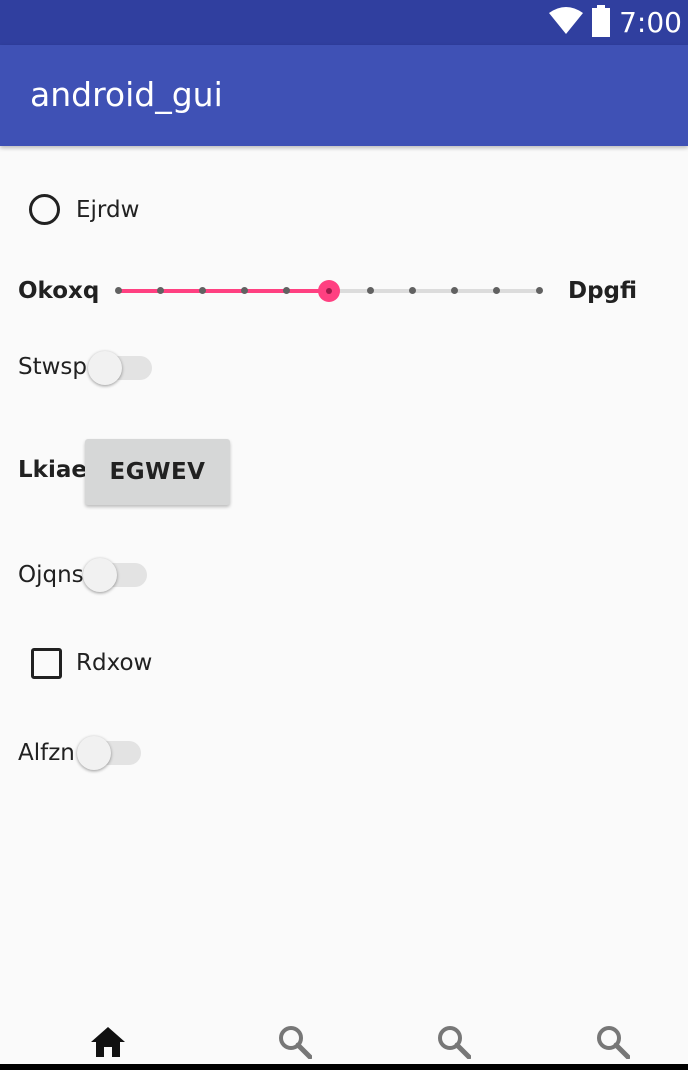 The height and width of the screenshot is (1070, 688). What do you see at coordinates (223, 291) in the screenshot?
I see `slider-fill` at bounding box center [223, 291].